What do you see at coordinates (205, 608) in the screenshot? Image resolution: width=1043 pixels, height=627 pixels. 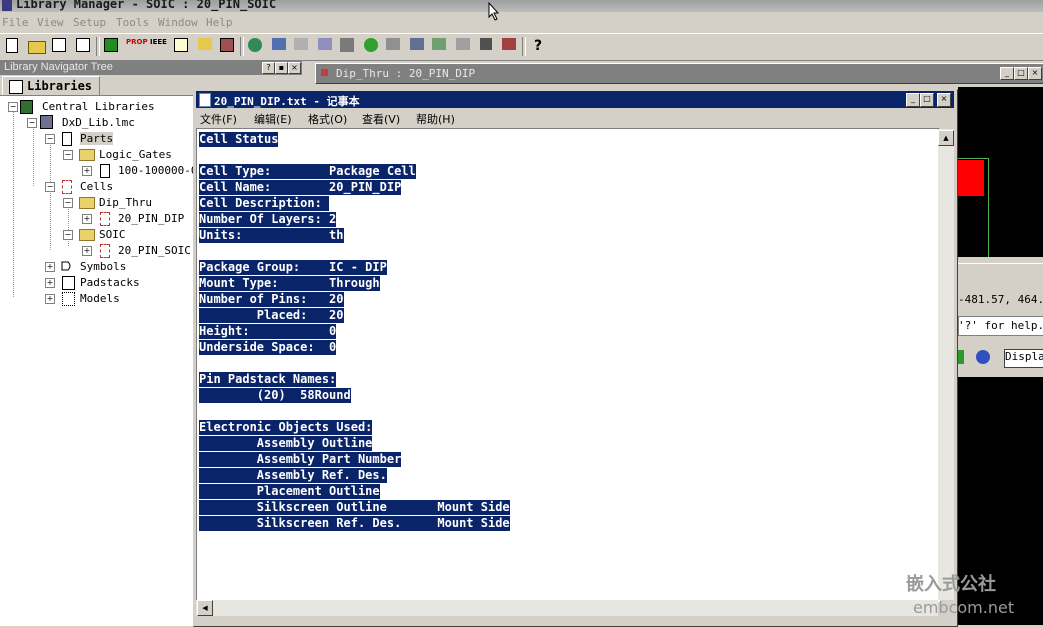 I see `scroll-left-icon: ◀` at bounding box center [205, 608].